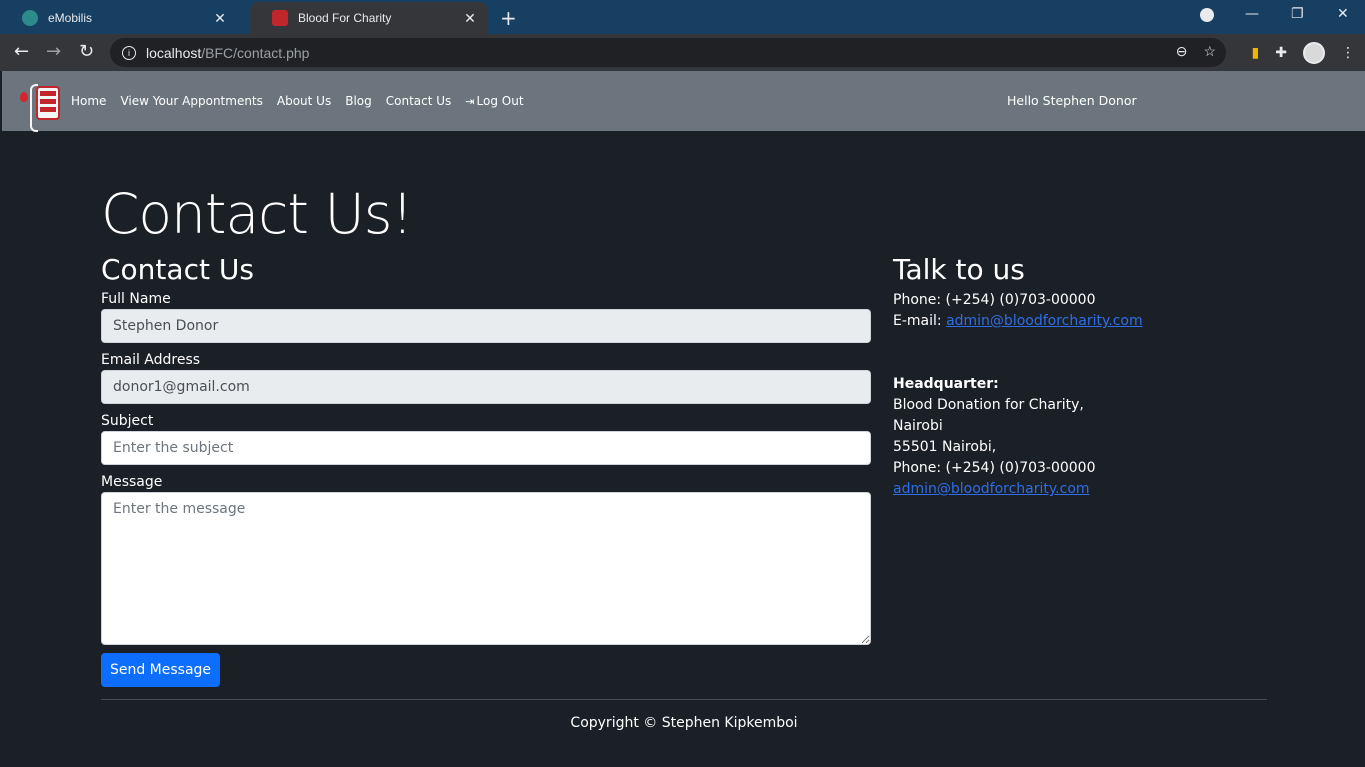 The image size is (1365, 767). What do you see at coordinates (1044, 321) in the screenshot?
I see `email-link: admin@bloodforcharity.com` at bounding box center [1044, 321].